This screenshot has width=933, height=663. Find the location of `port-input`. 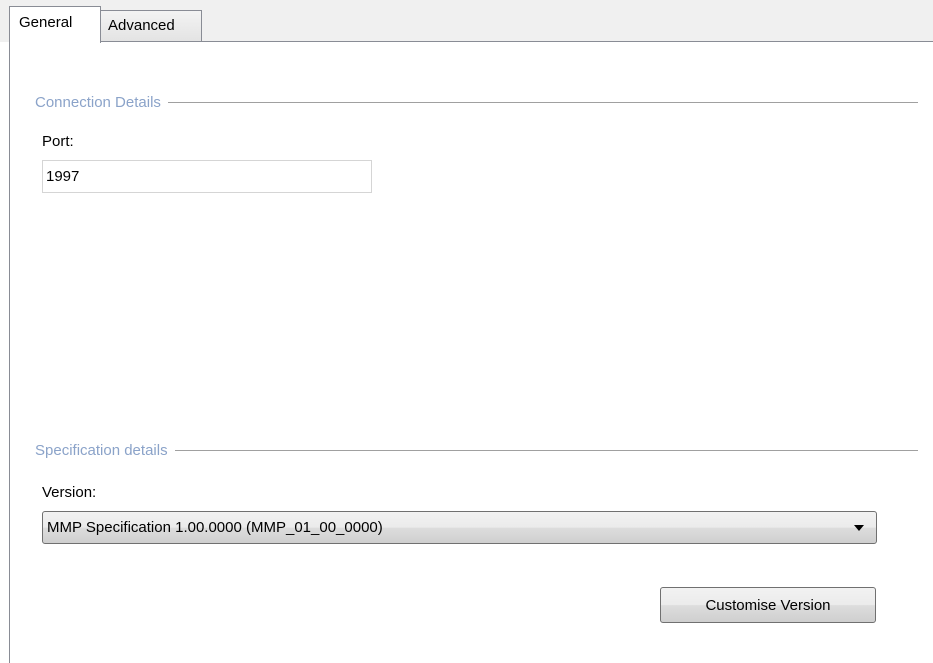

port-input is located at coordinates (207, 176).